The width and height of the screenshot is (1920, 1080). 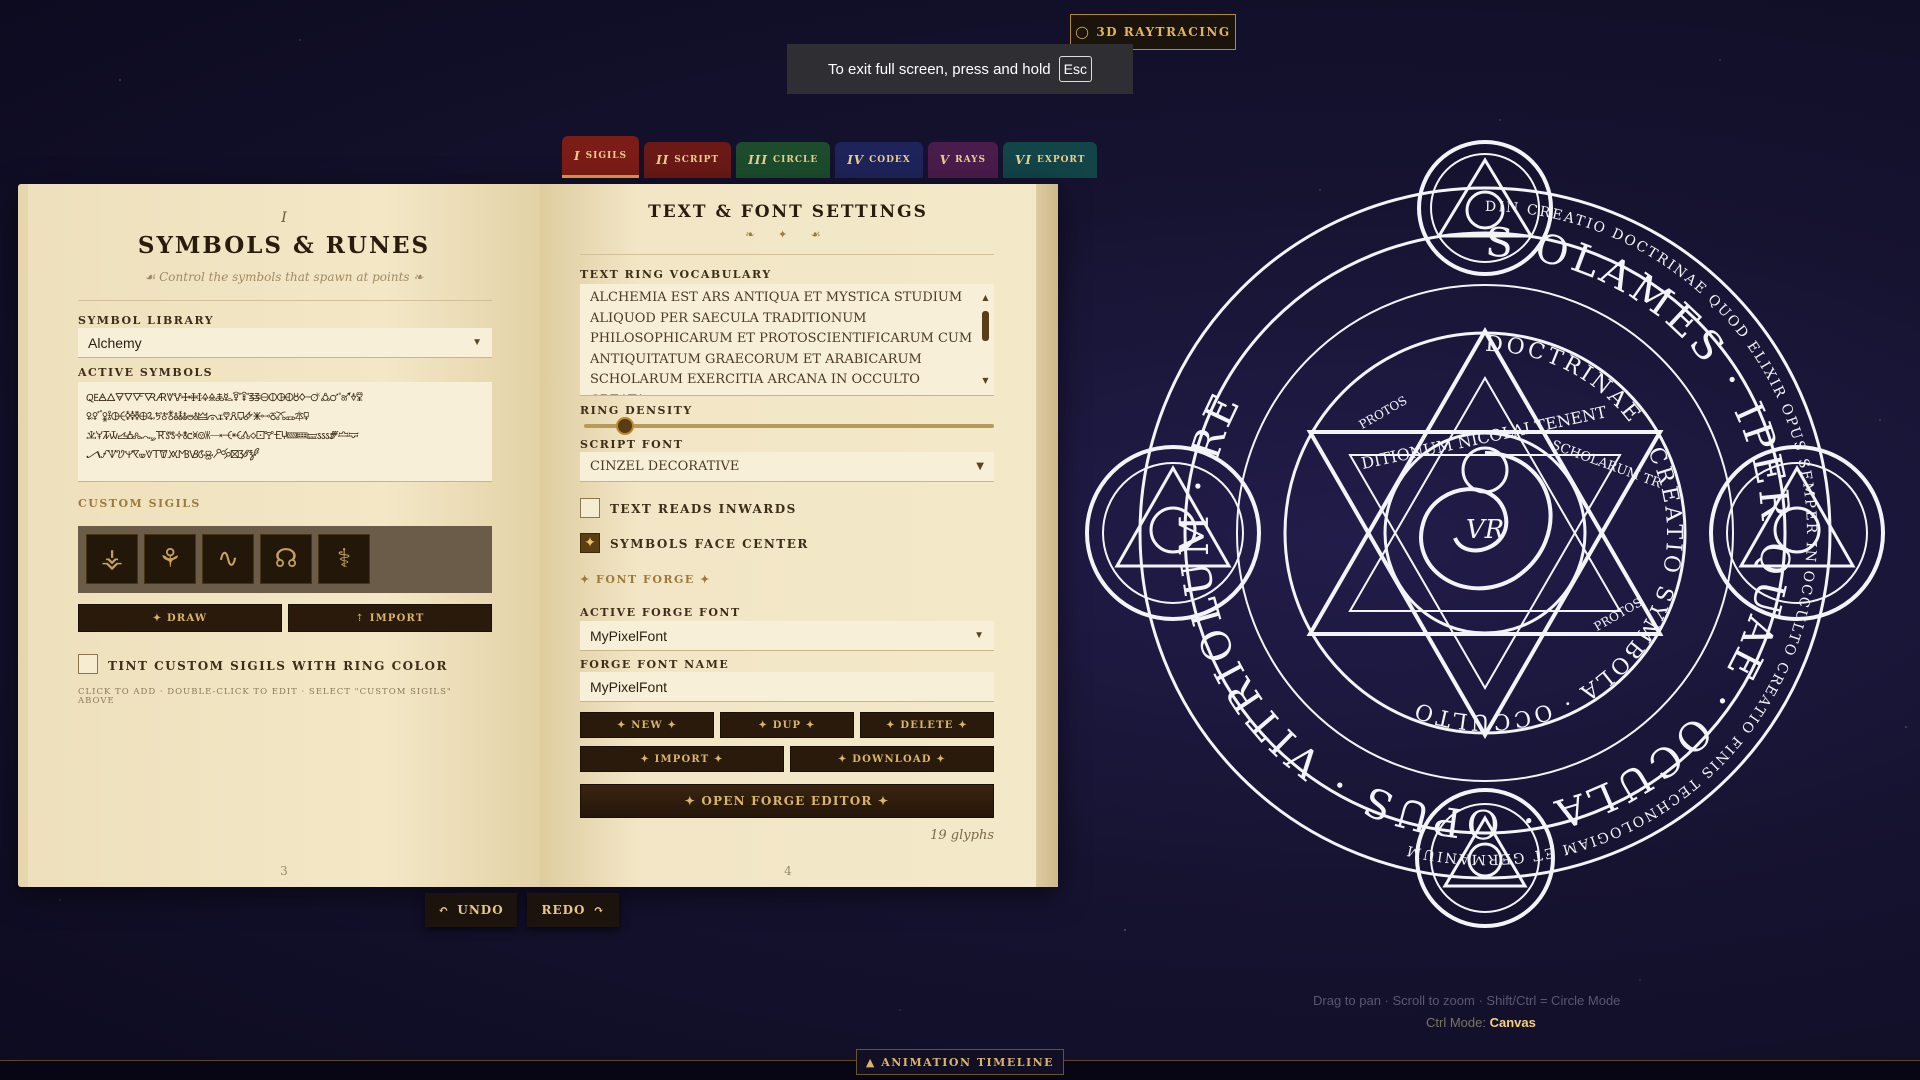 What do you see at coordinates (278, 666) in the screenshot?
I see `tint-sigils-label: TINT CUSTOM SIGILS WITH RING COLOR` at bounding box center [278, 666].